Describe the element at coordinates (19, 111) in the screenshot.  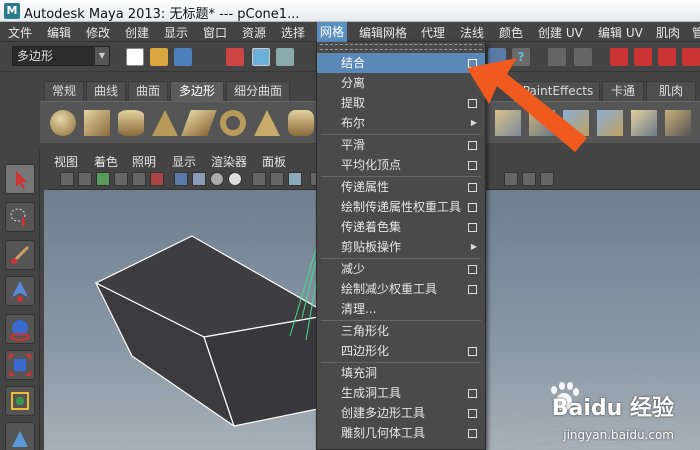
I see `shelf-side-handle` at that location.